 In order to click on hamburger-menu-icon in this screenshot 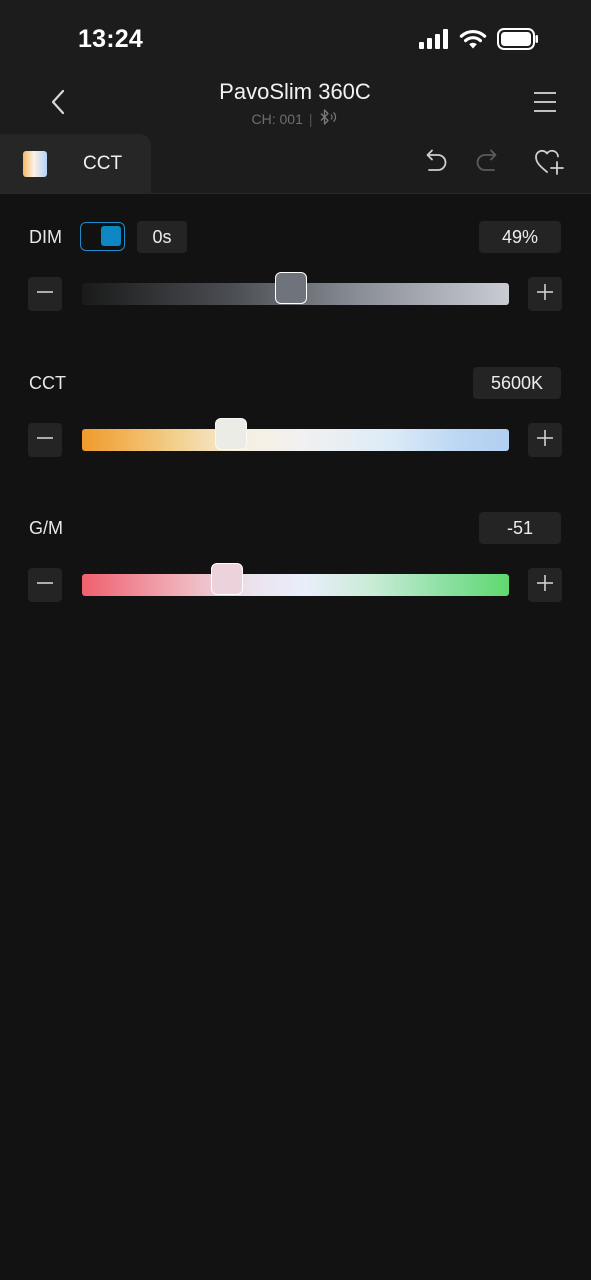, I will do `click(545, 104)`.